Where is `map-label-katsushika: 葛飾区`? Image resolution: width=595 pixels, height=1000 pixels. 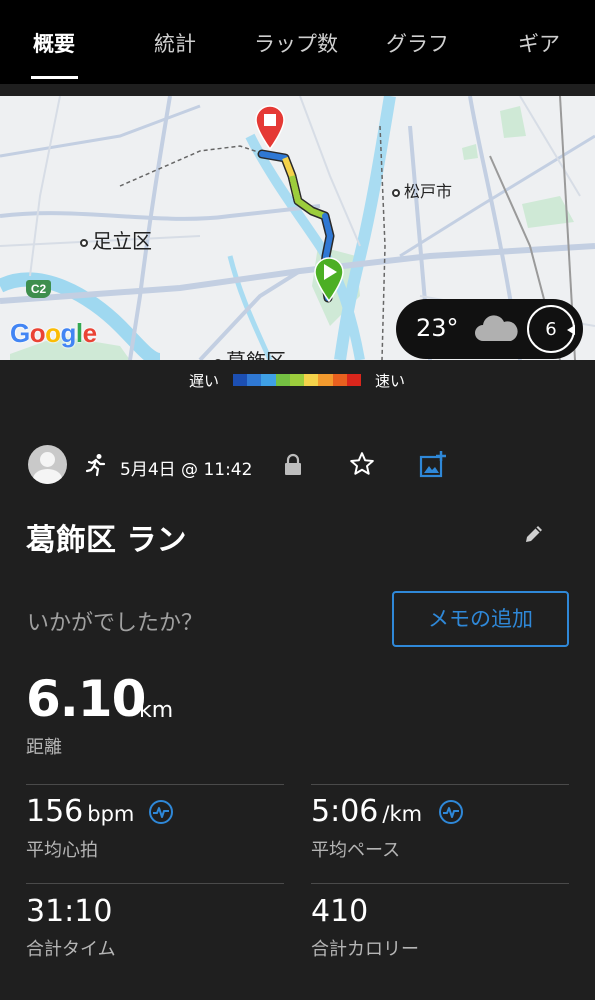 map-label-katsushika: 葛飾区 is located at coordinates (250, 352).